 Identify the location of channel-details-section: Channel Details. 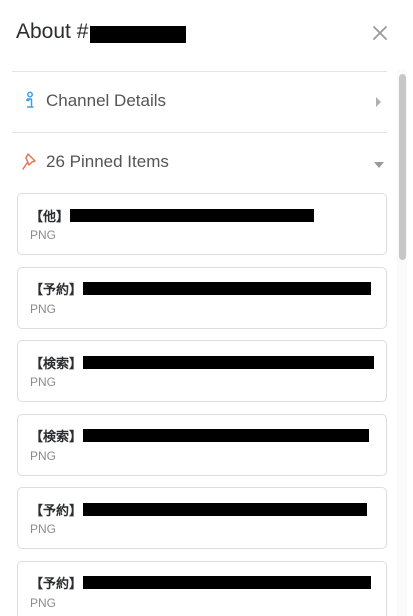
(199, 101).